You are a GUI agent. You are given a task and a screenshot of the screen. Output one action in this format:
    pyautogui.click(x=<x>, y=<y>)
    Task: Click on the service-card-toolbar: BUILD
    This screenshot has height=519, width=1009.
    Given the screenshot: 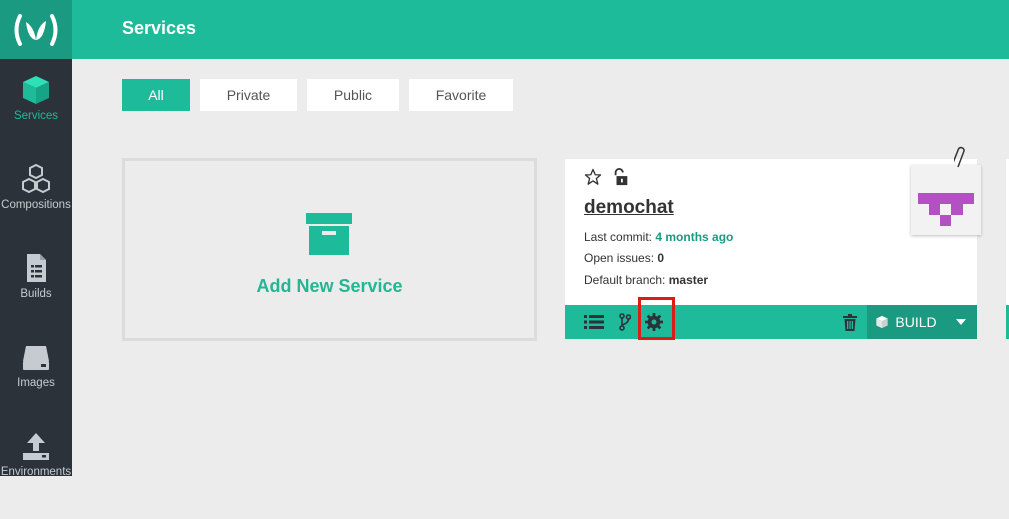 What is the action you would take?
    pyautogui.click(x=771, y=322)
    